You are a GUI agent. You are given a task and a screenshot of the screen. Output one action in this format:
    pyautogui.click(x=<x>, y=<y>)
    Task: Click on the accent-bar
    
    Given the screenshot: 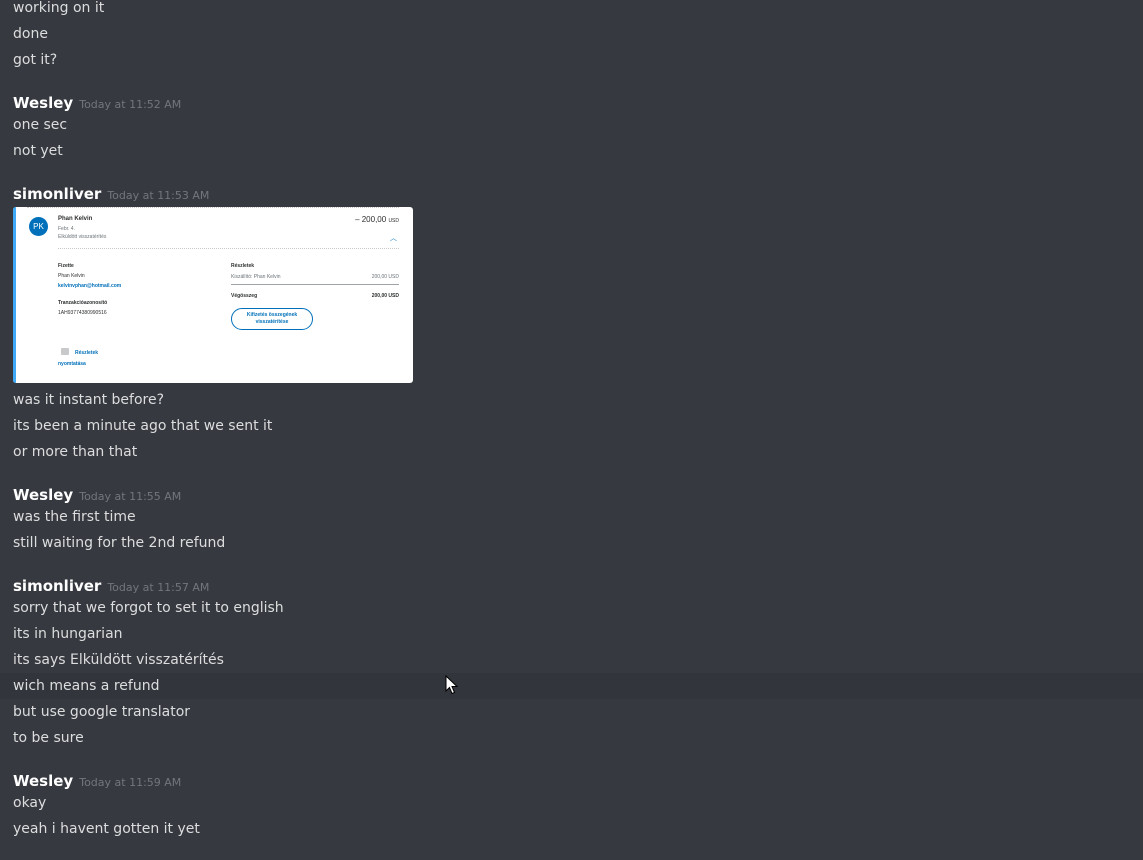 What is the action you would take?
    pyautogui.click(x=14, y=295)
    